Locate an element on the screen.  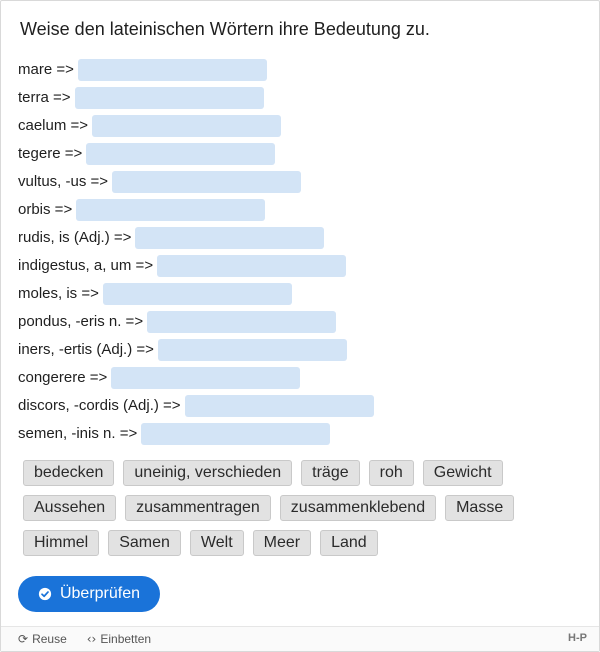
draggable-chip: Gewicht is located at coordinates (462, 473).